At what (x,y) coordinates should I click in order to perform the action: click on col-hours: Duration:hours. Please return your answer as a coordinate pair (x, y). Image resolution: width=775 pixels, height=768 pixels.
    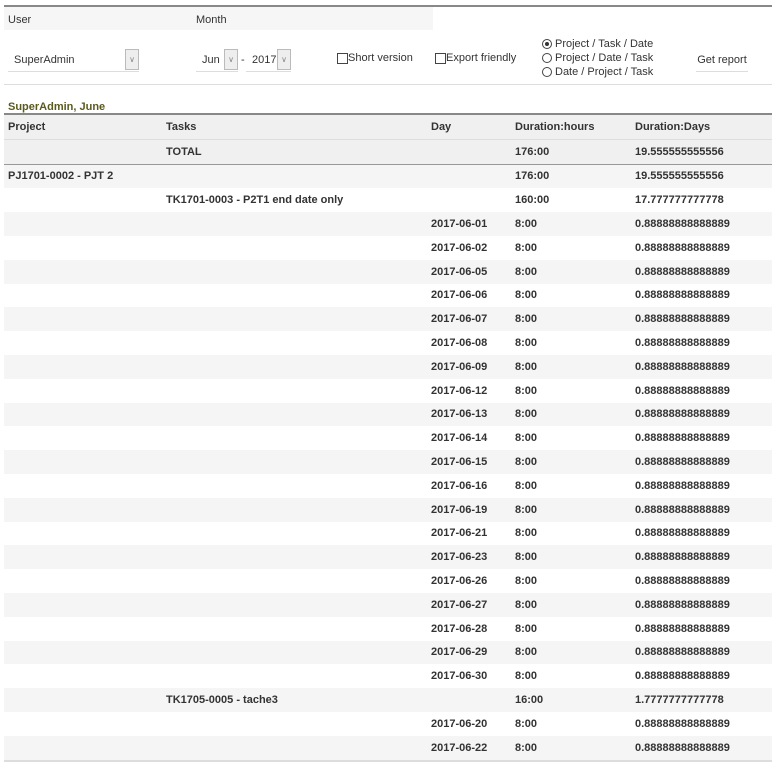
    Looking at the image, I should click on (571, 126).